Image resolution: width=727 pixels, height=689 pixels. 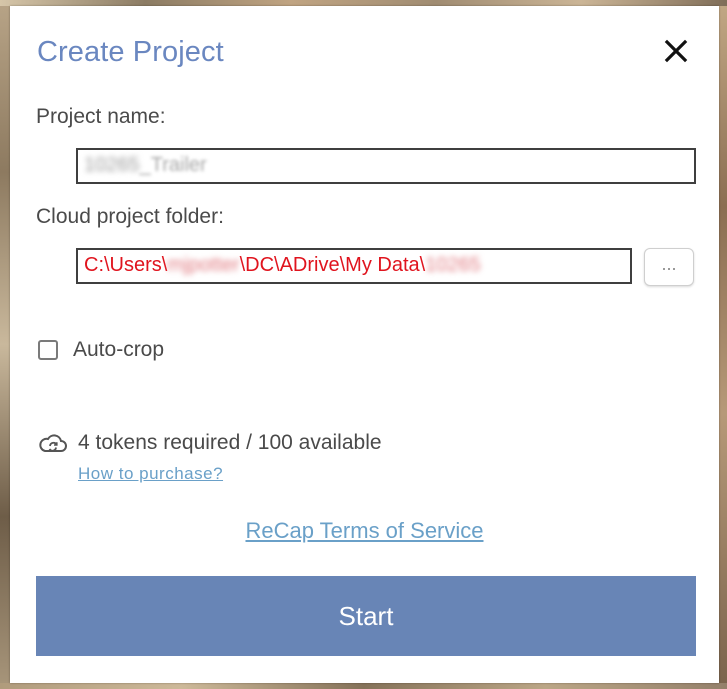 What do you see at coordinates (5, 344) in the screenshot?
I see `background-photo-left` at bounding box center [5, 344].